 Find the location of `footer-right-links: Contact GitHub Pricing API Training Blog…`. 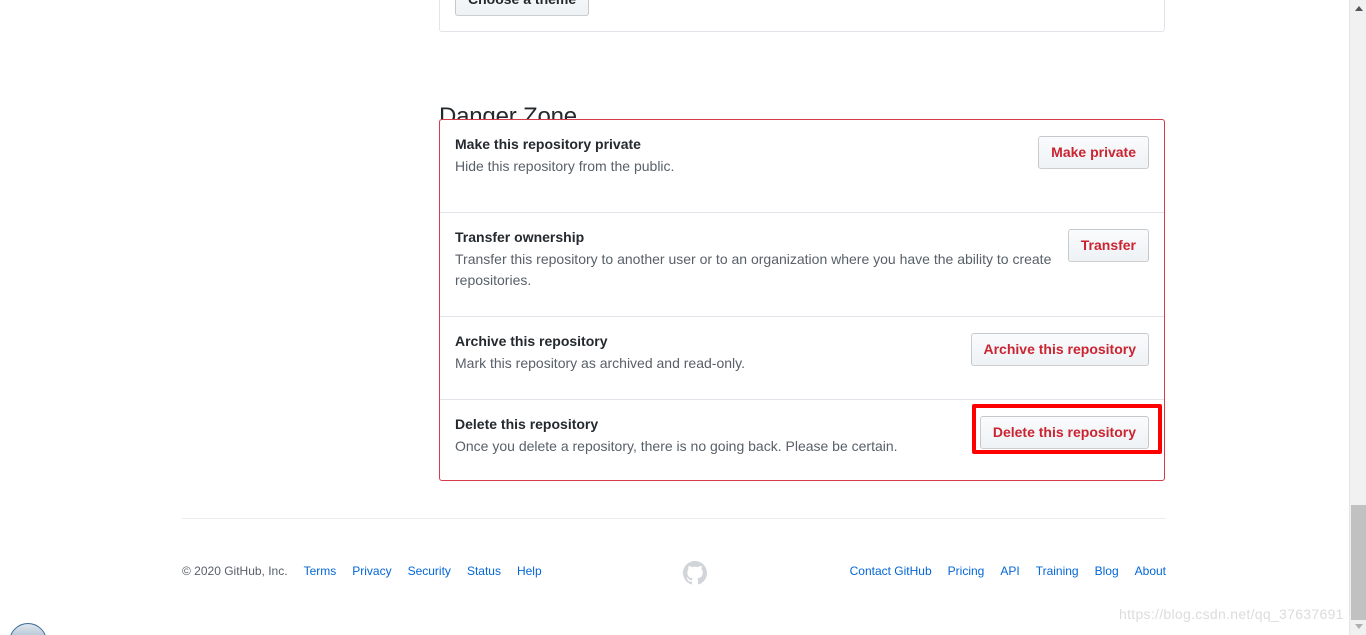

footer-right-links: Contact GitHub Pricing API Training Blog… is located at coordinates (1008, 571).